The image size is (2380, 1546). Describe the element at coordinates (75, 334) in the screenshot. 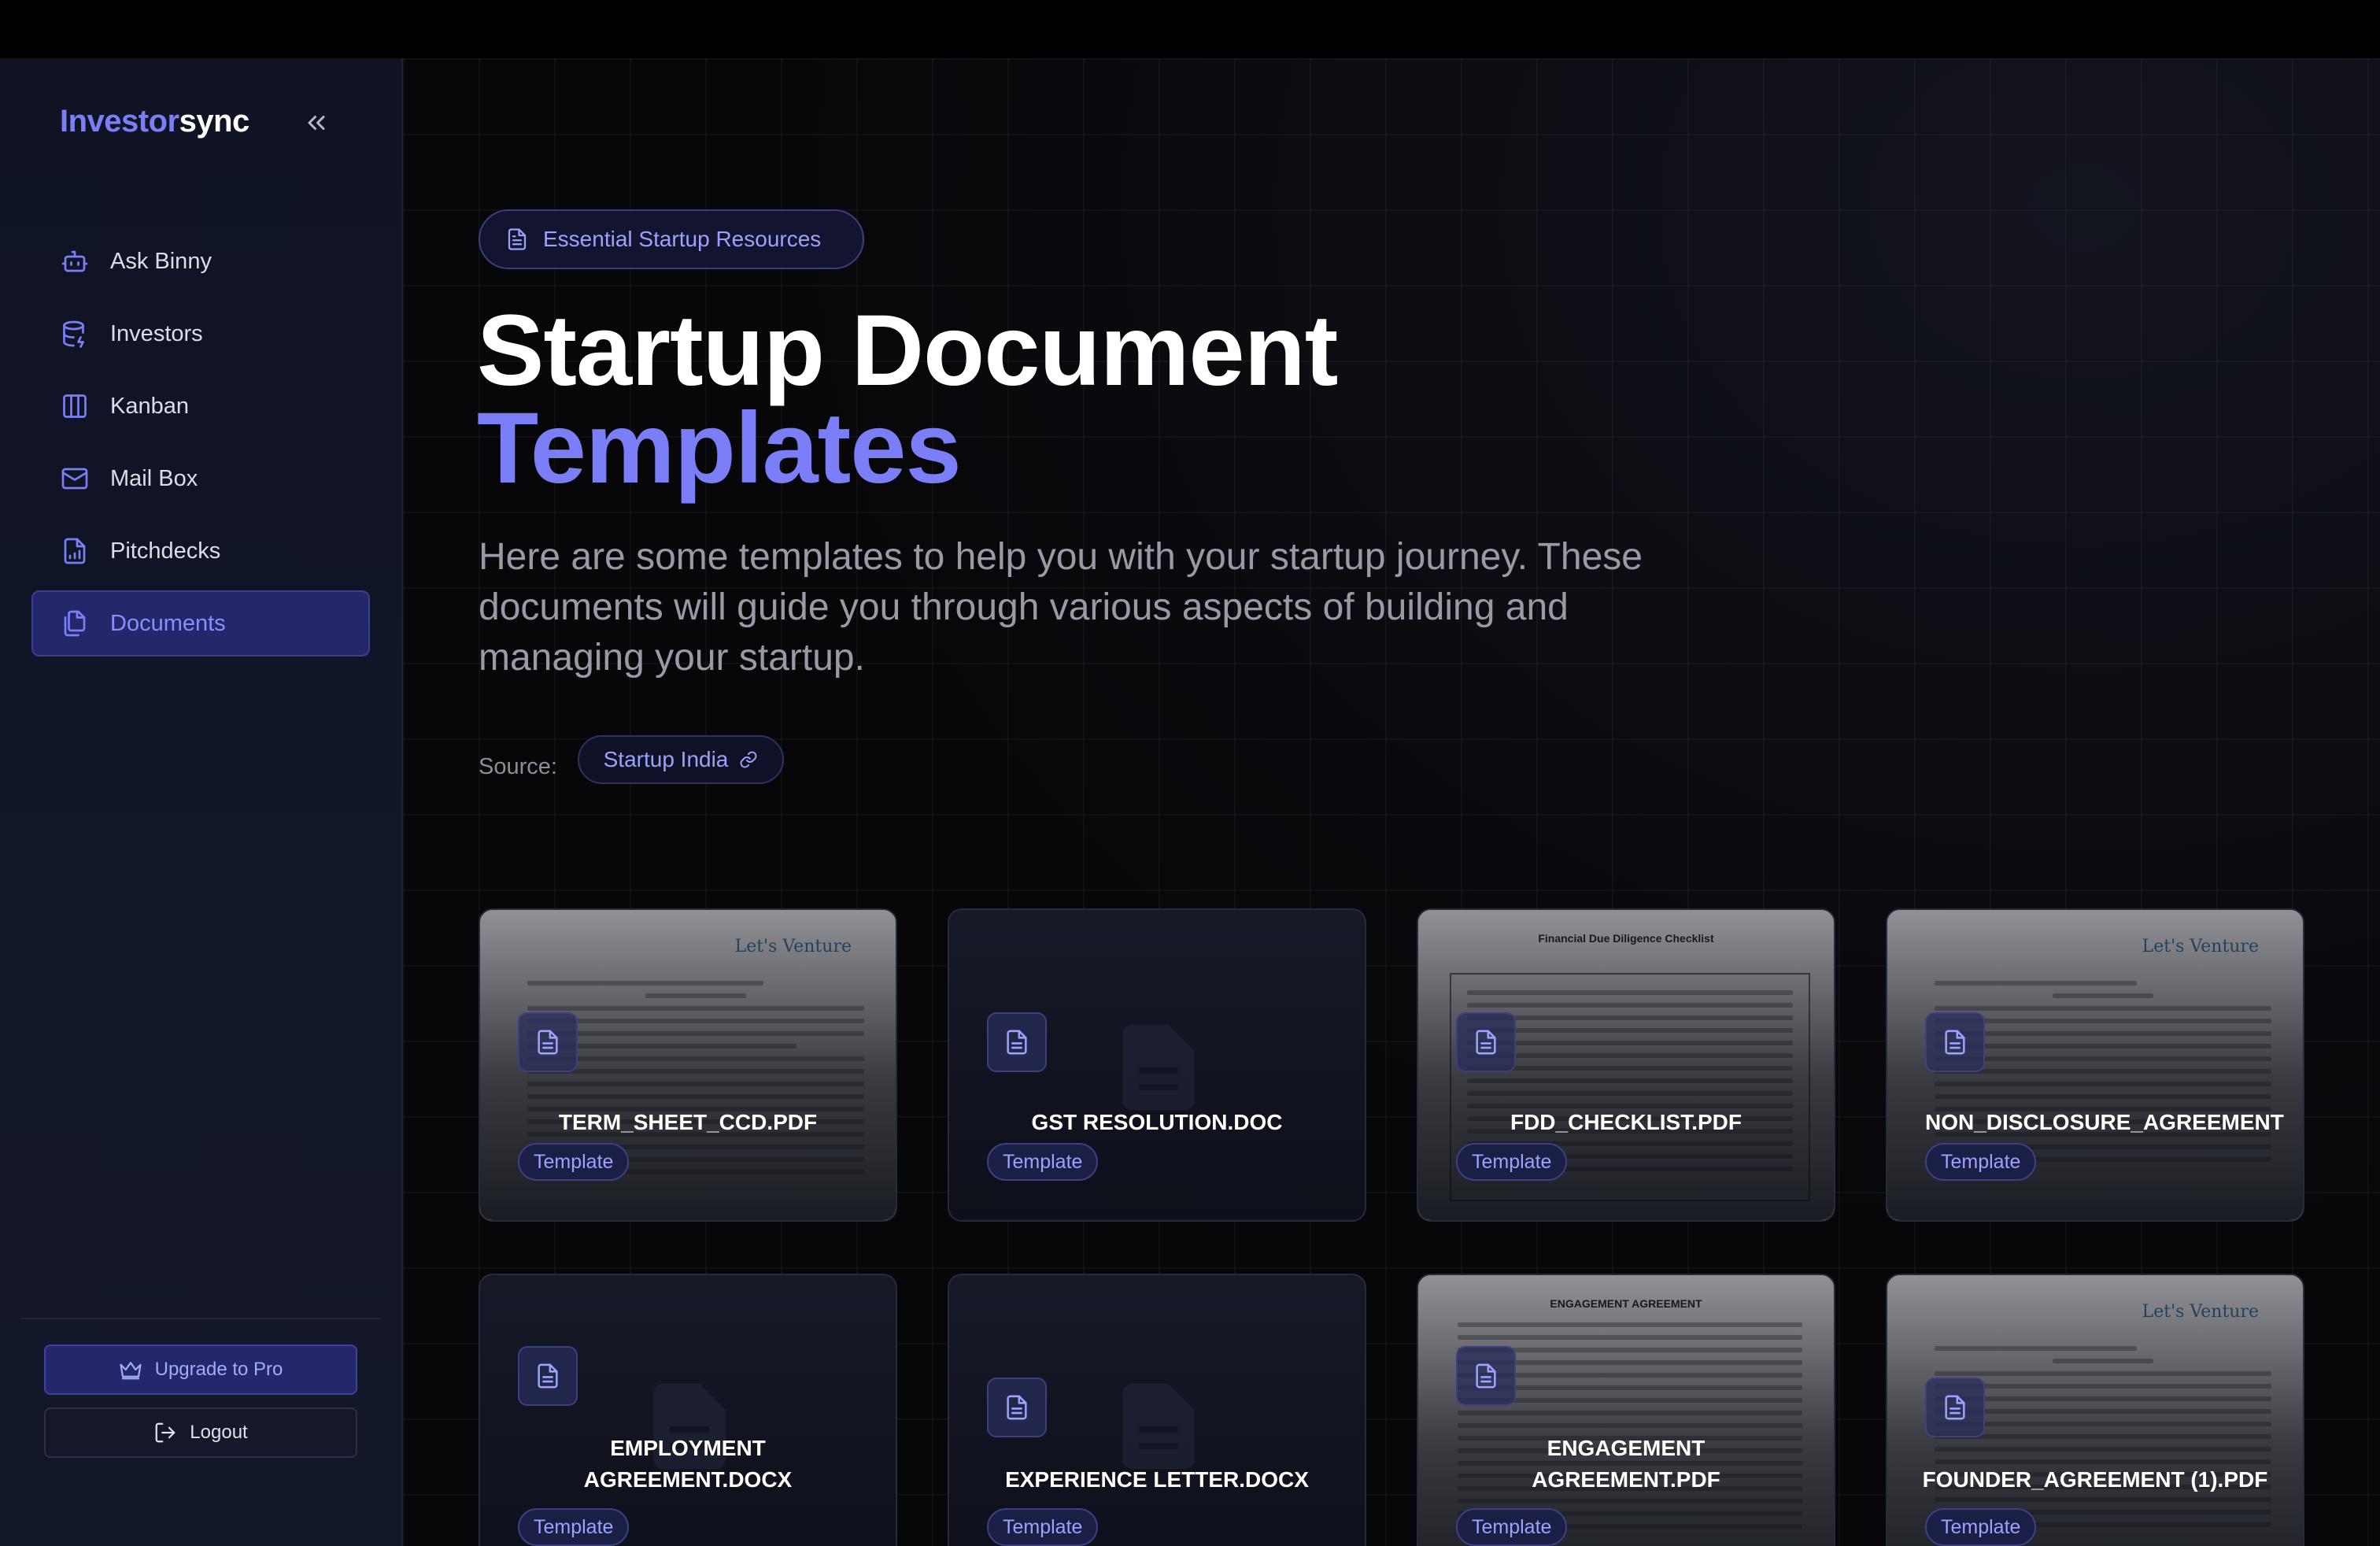

I see `database-icon` at that location.